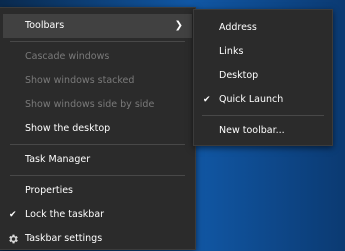  I want to click on menu-item-label: Show windows stacked, so click(80, 80).